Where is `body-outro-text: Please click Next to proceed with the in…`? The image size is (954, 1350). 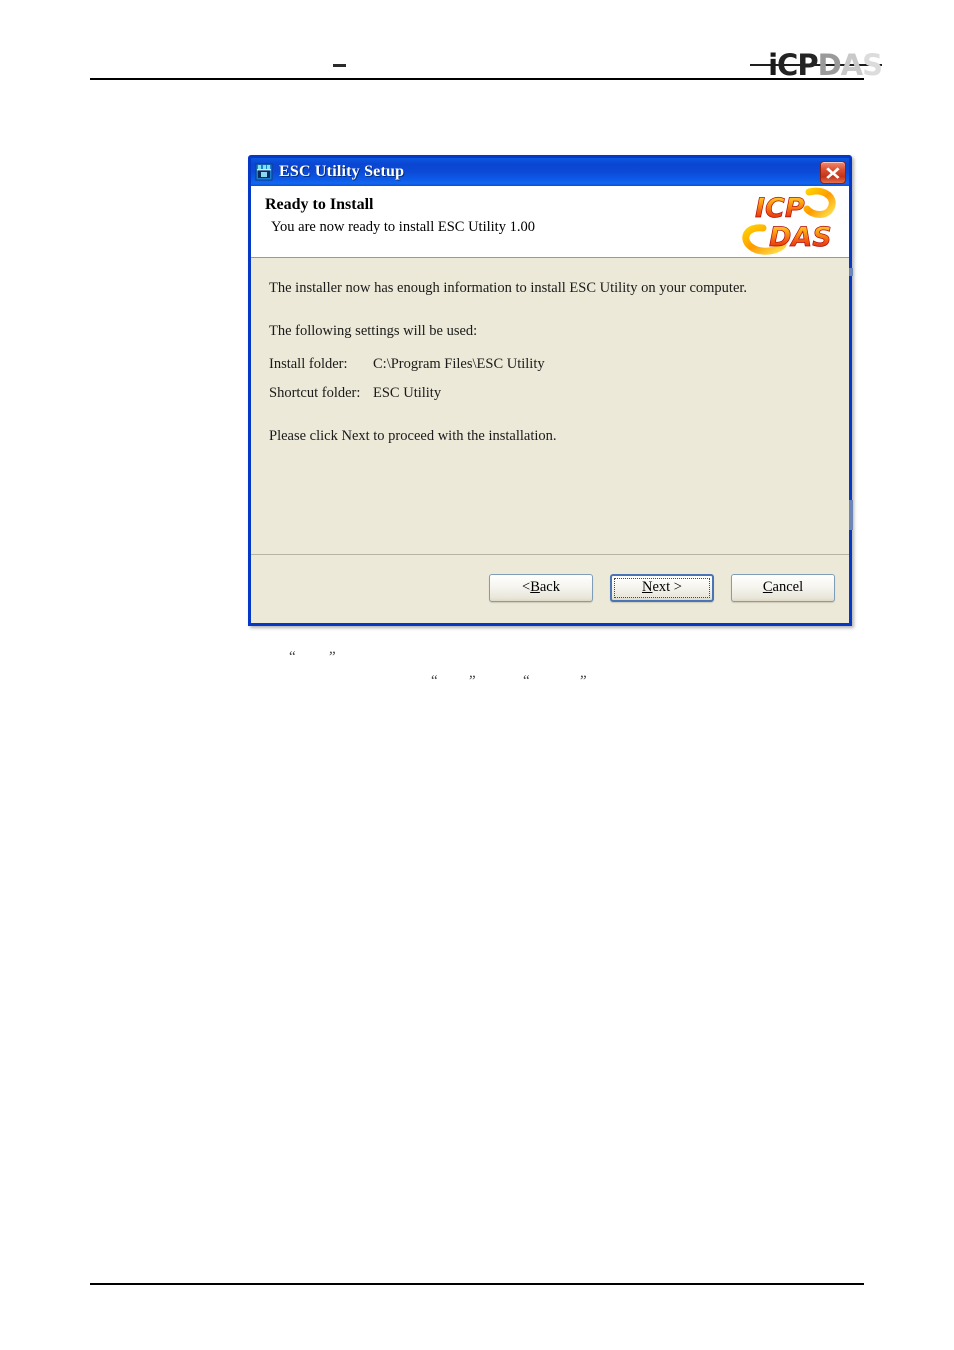 body-outro-text: Please click Next to proceed with the in… is located at coordinates (413, 436).